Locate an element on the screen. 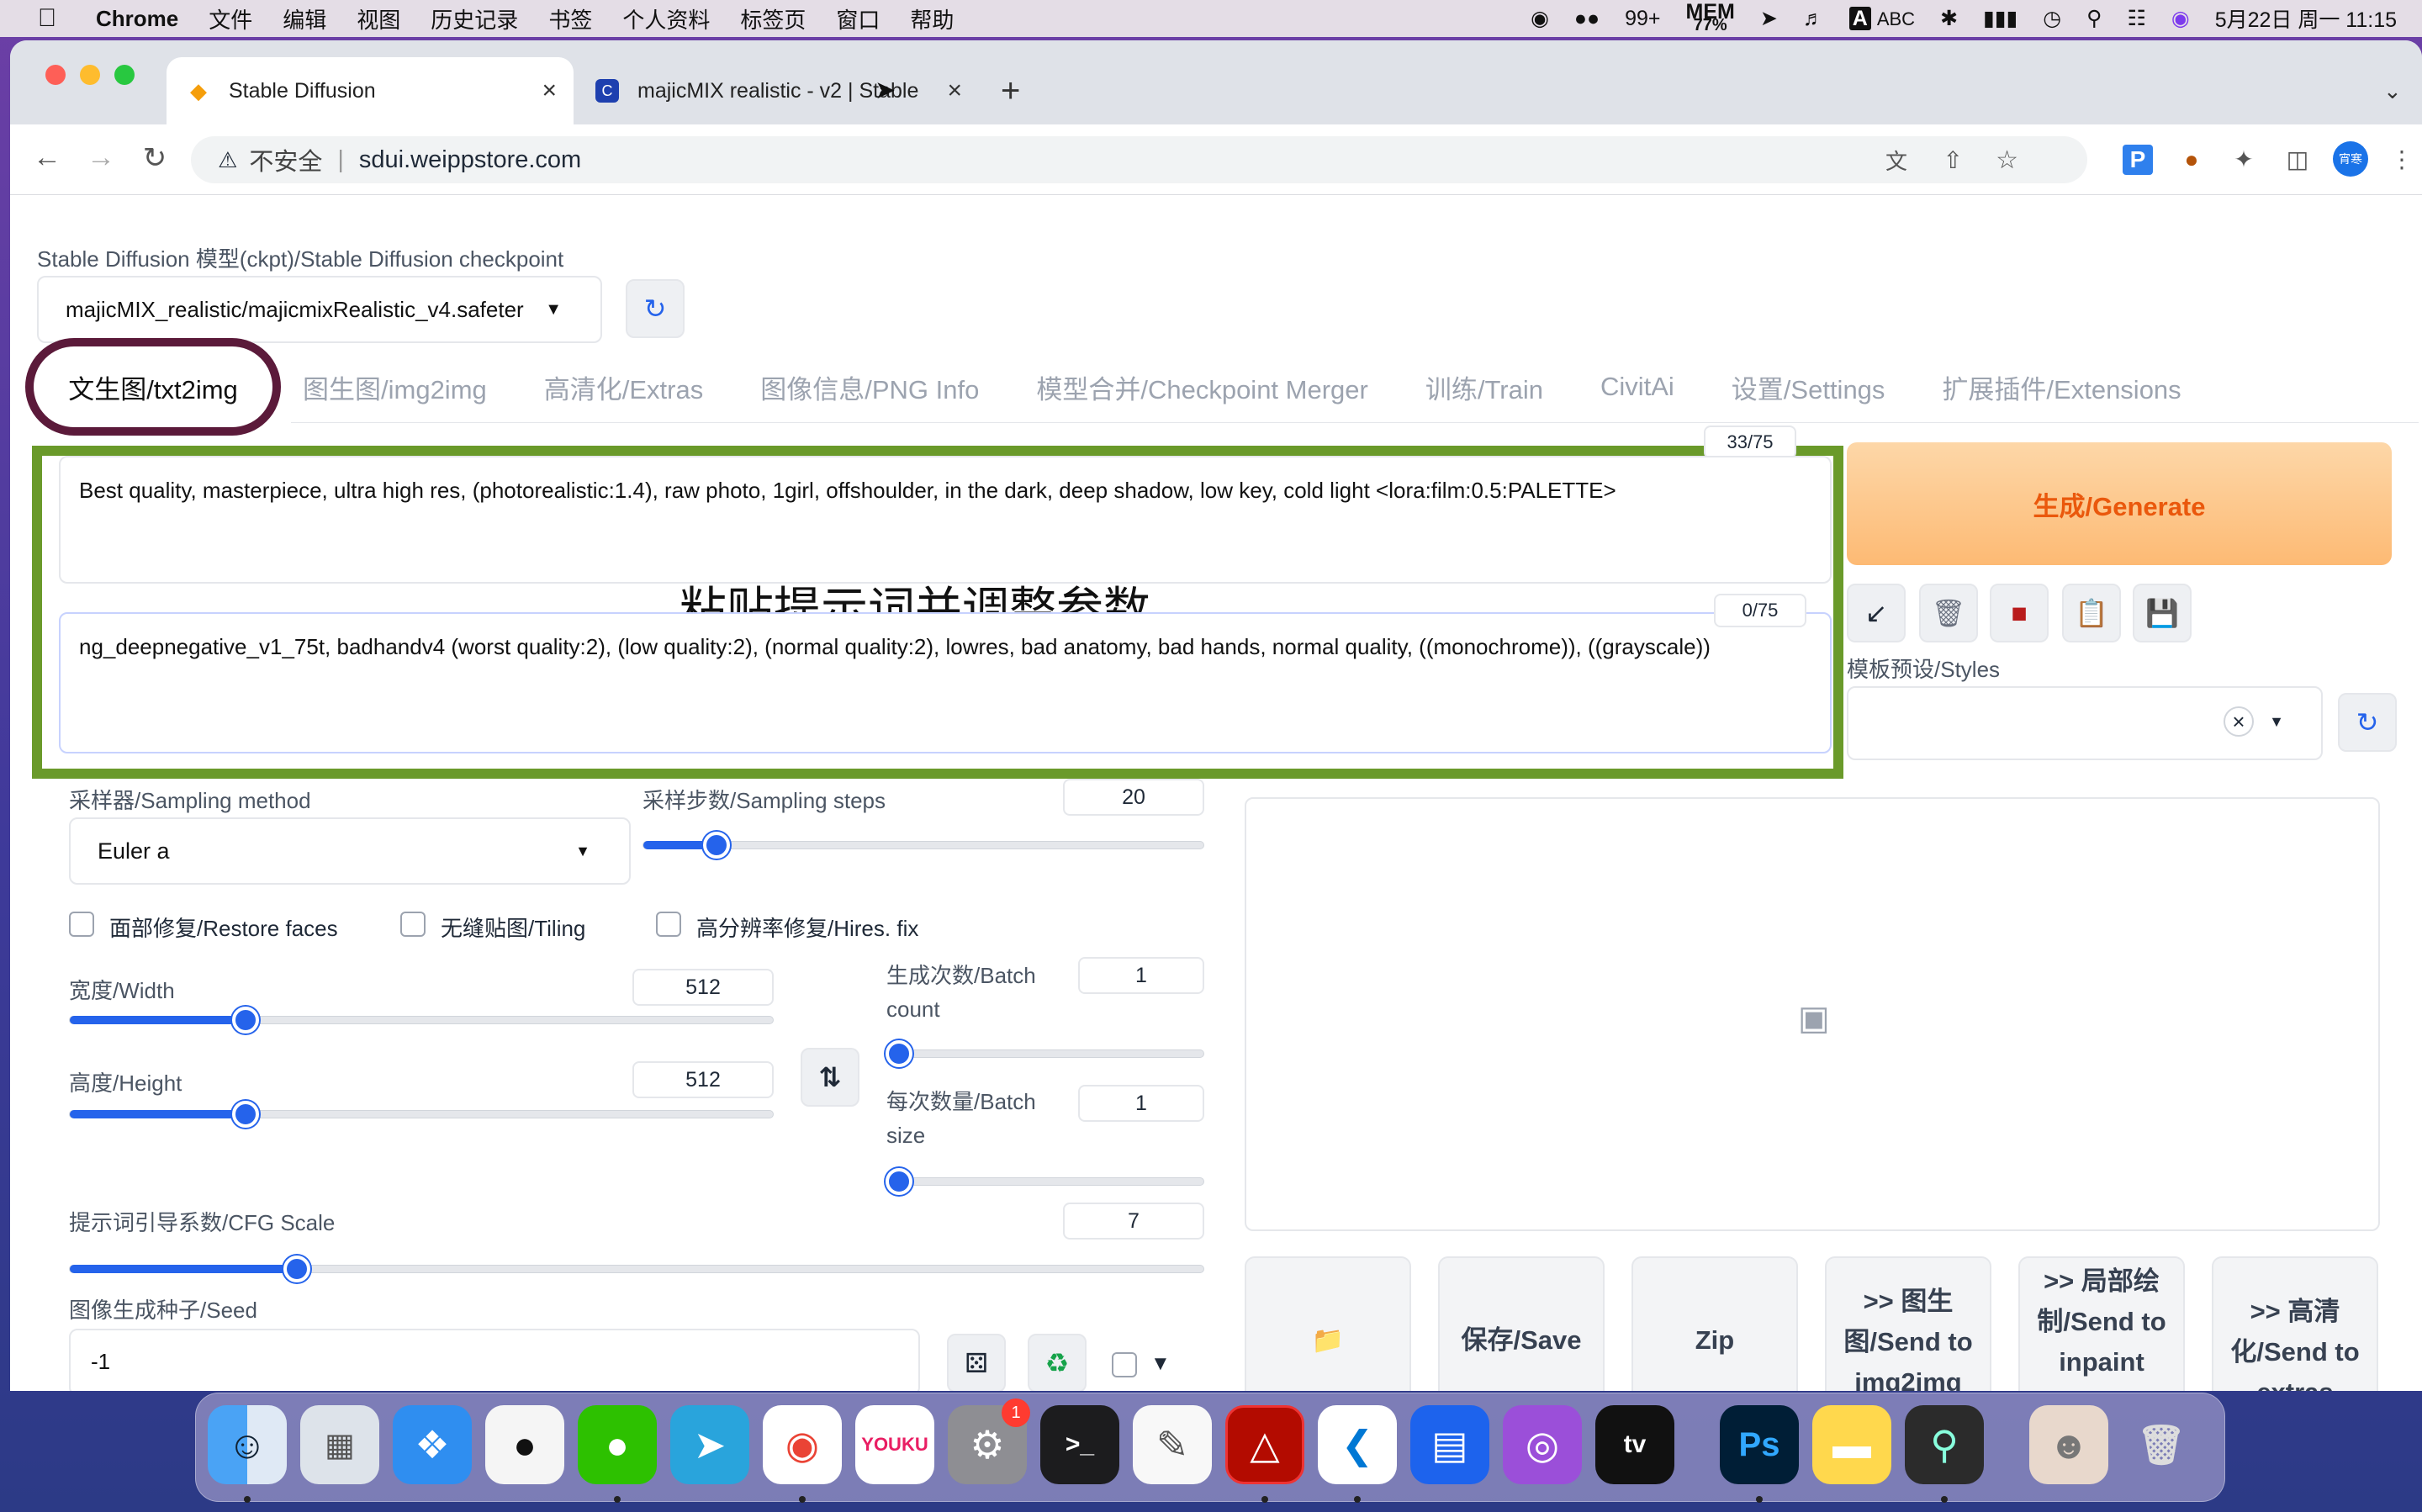  sampling-steps-slider is located at coordinates (923, 845).